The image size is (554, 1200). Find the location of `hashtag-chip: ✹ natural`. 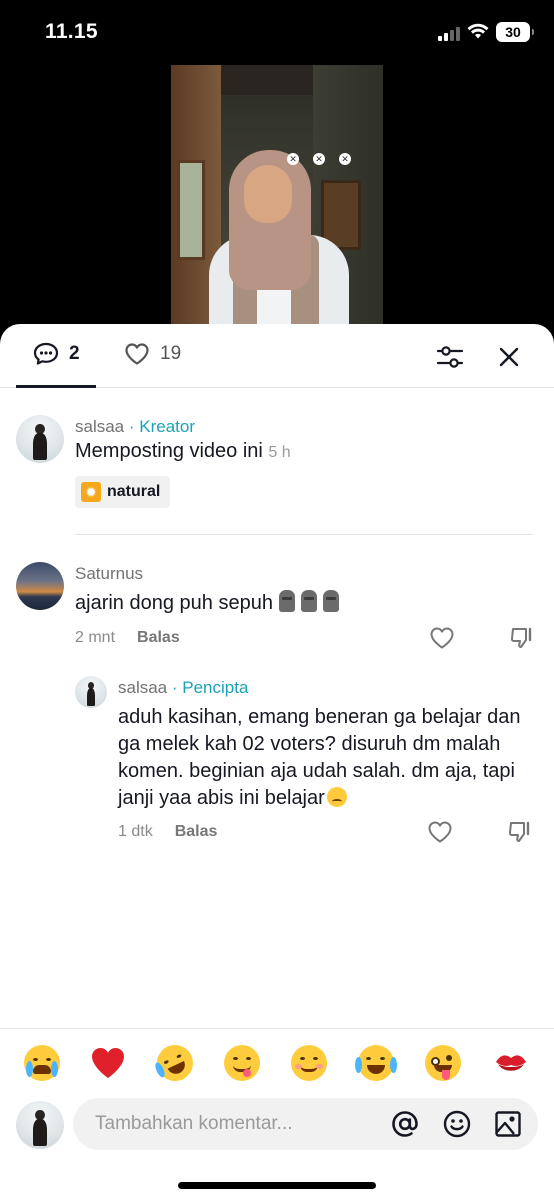

hashtag-chip: ✹ natural is located at coordinates (123, 492).